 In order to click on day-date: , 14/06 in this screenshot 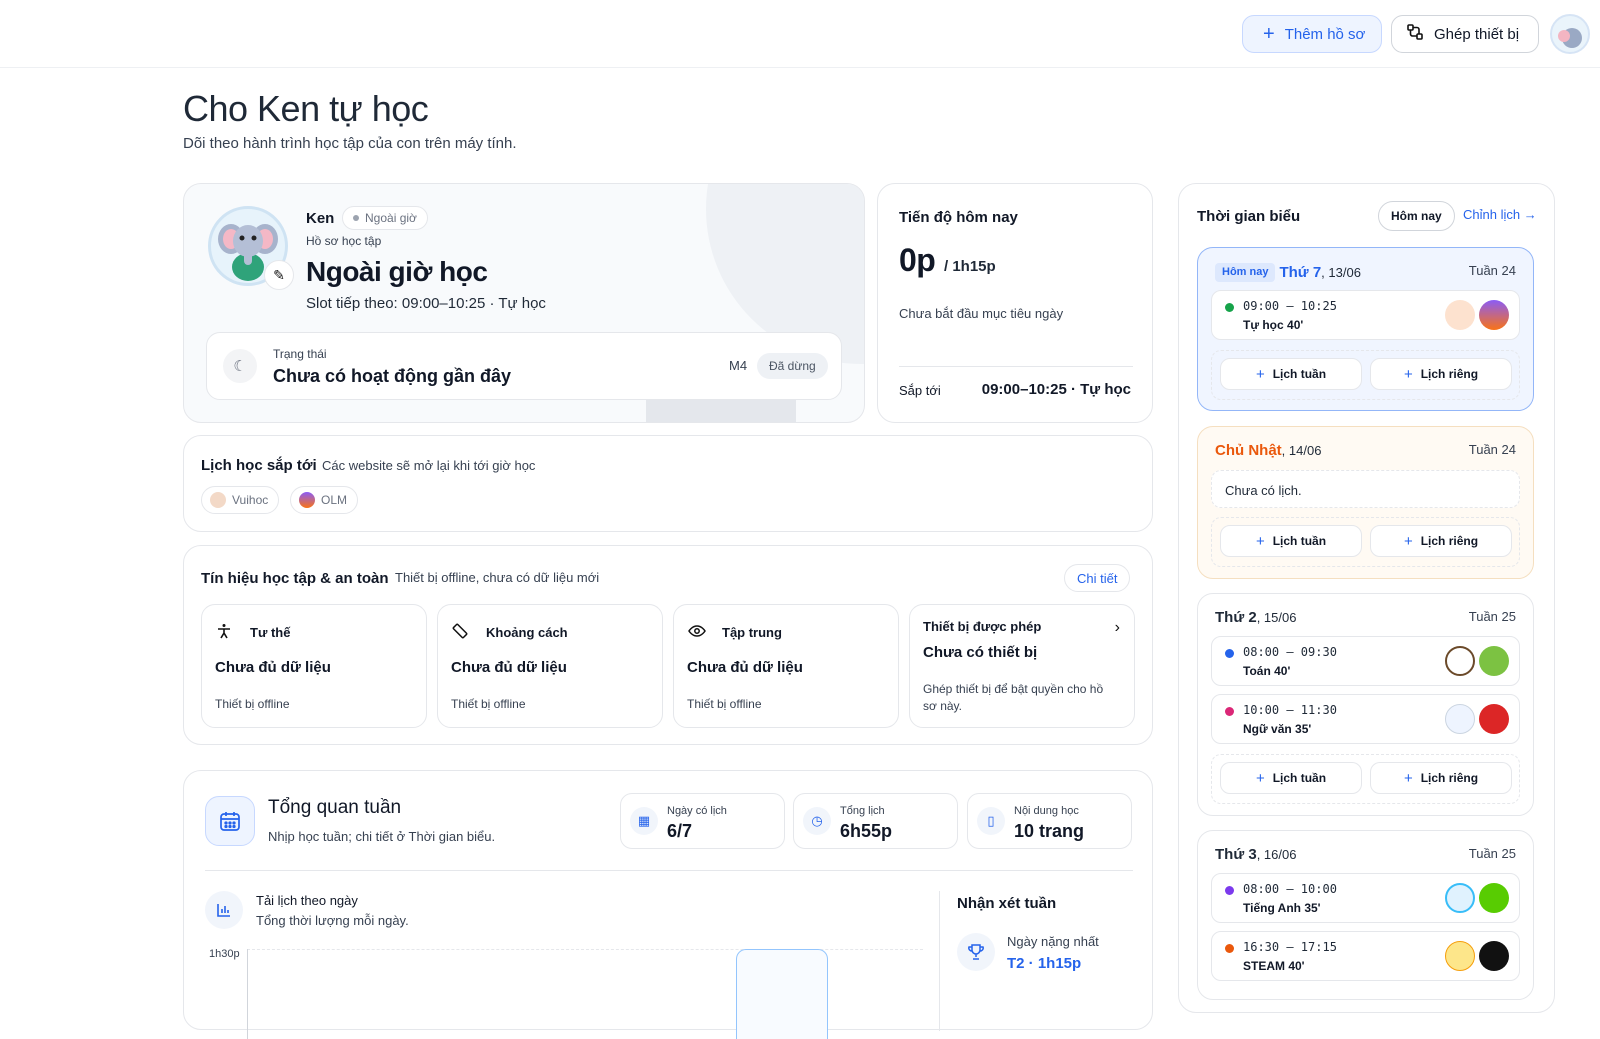, I will do `click(1301, 450)`.